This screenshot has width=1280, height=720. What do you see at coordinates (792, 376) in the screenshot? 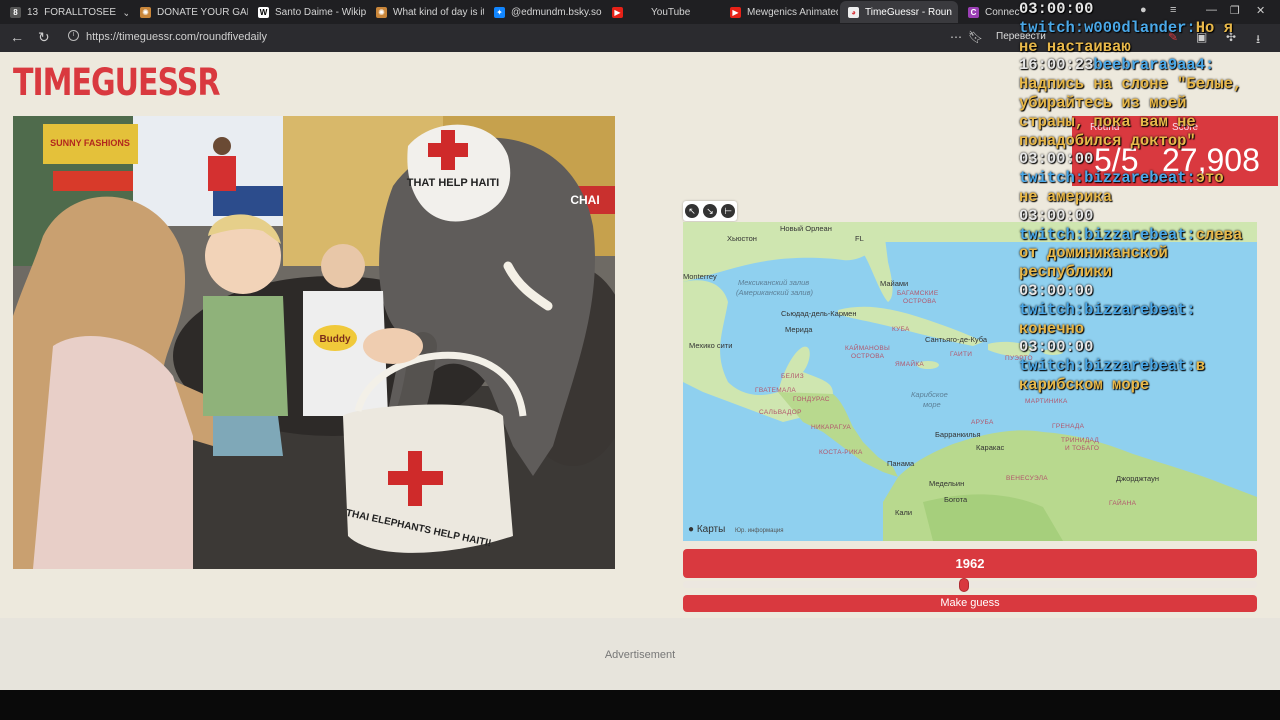
I see `map-country-label: БЕЛИЗ` at bounding box center [792, 376].